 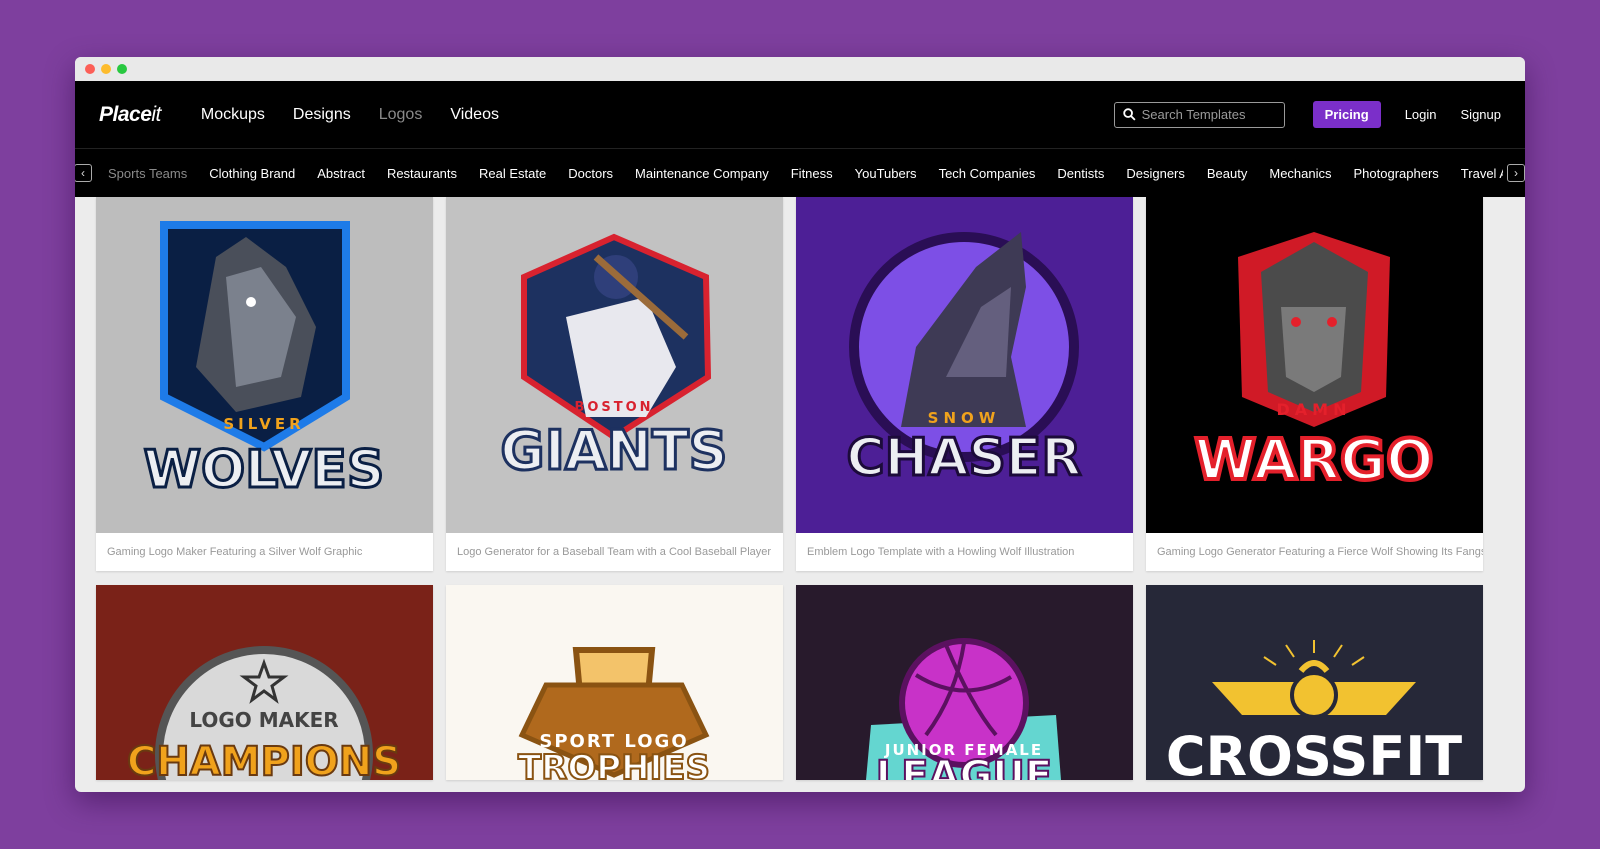 I want to click on svg-text: TROPHIES, so click(x=614, y=764).